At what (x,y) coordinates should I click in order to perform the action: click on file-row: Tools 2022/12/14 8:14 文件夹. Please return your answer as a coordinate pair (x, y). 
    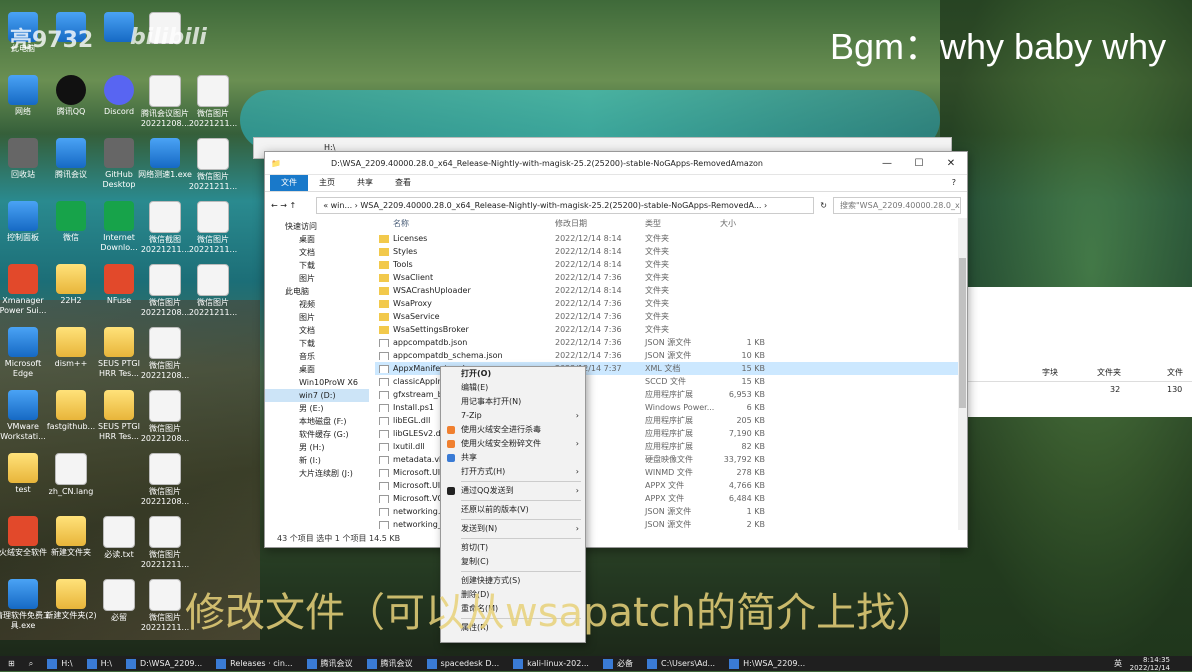
    Looking at the image, I should click on (667, 264).